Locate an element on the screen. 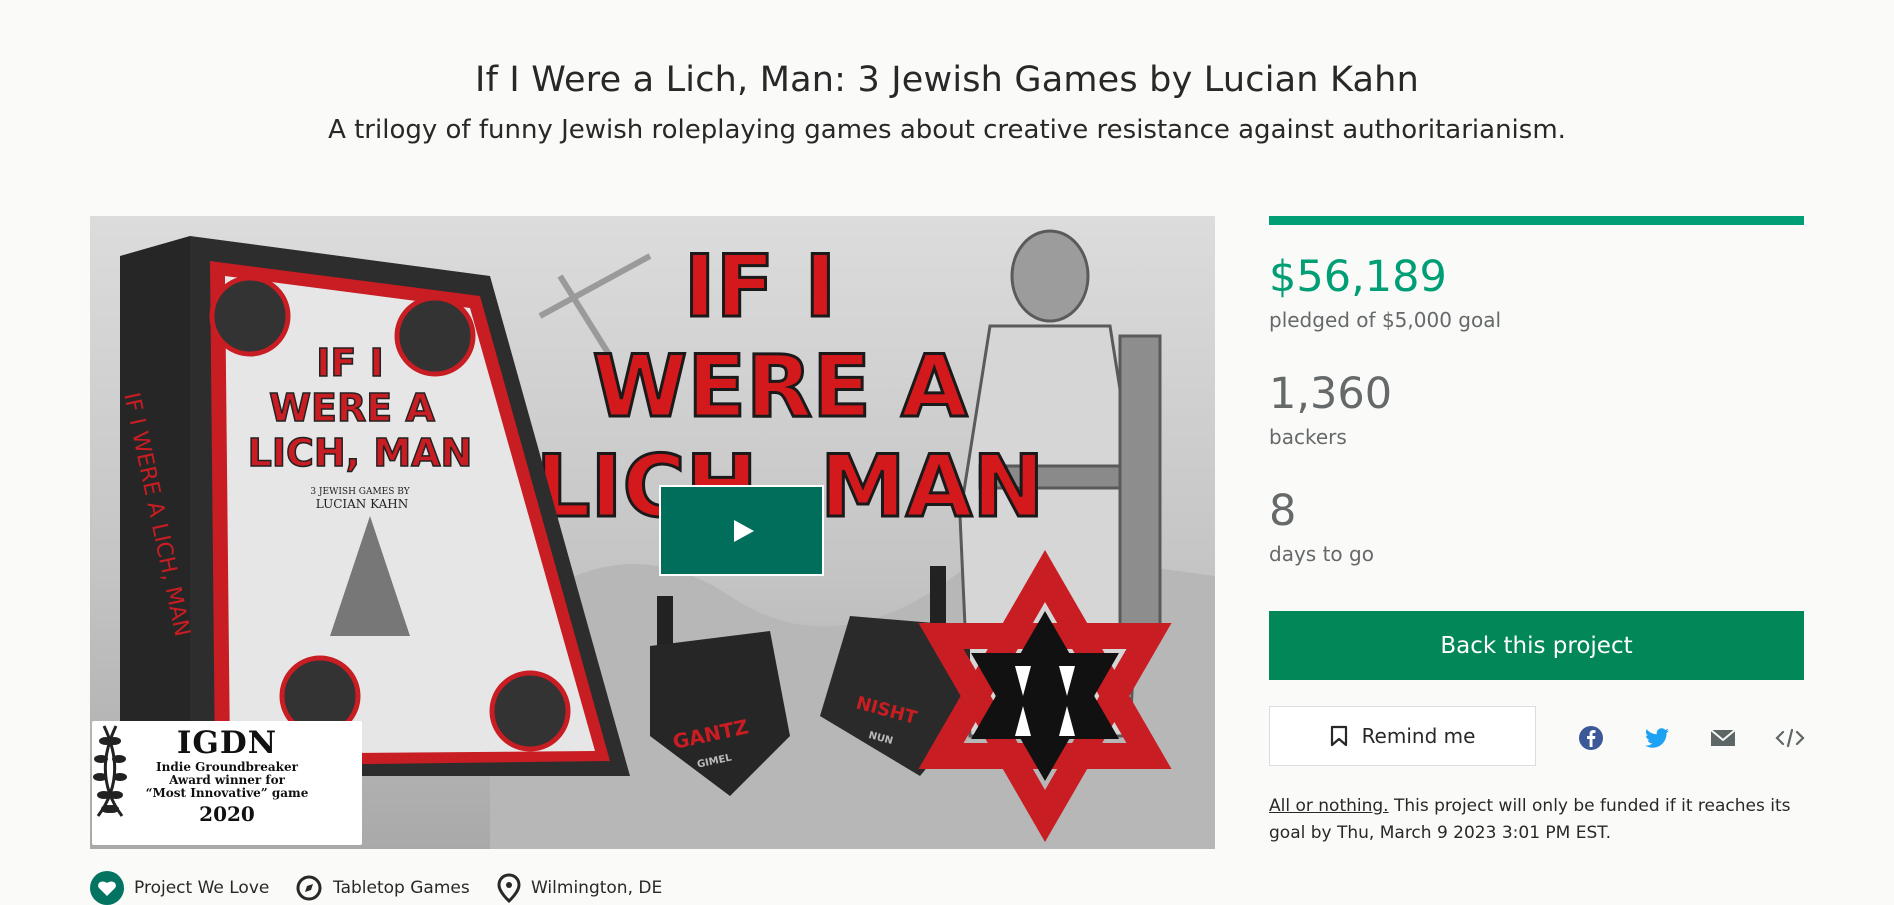  box-title-line1: IF I is located at coordinates (349, 363).